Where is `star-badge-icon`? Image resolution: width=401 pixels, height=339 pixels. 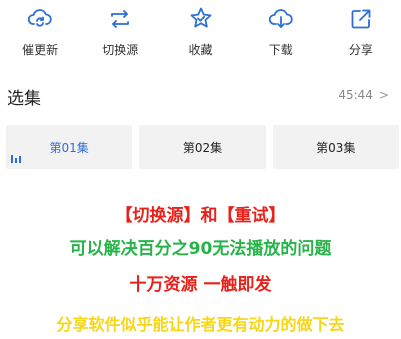
star-badge-icon is located at coordinates (200, 17).